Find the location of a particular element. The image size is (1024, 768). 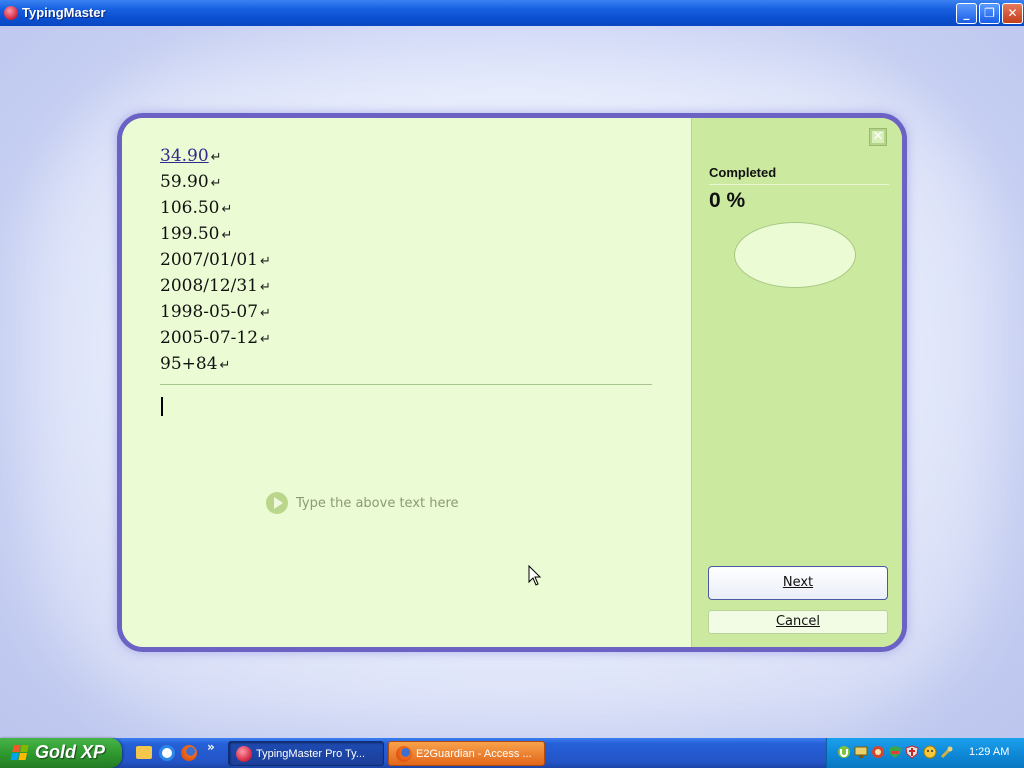

close-window-button: ✕ is located at coordinates (1012, 13).